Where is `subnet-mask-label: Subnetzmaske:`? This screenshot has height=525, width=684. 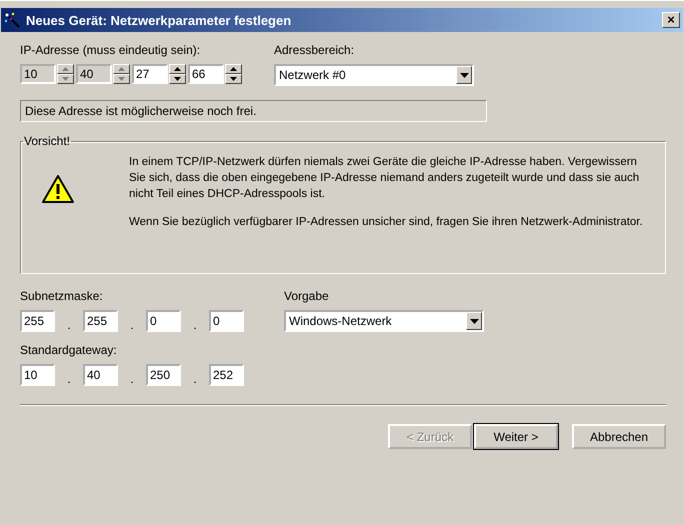 subnet-mask-label: Subnetzmaske: is located at coordinates (62, 296).